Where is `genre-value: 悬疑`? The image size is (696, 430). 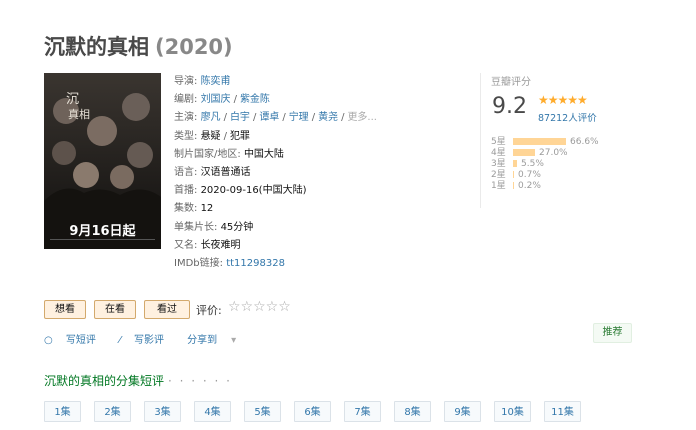 genre-value: 悬疑 is located at coordinates (210, 136).